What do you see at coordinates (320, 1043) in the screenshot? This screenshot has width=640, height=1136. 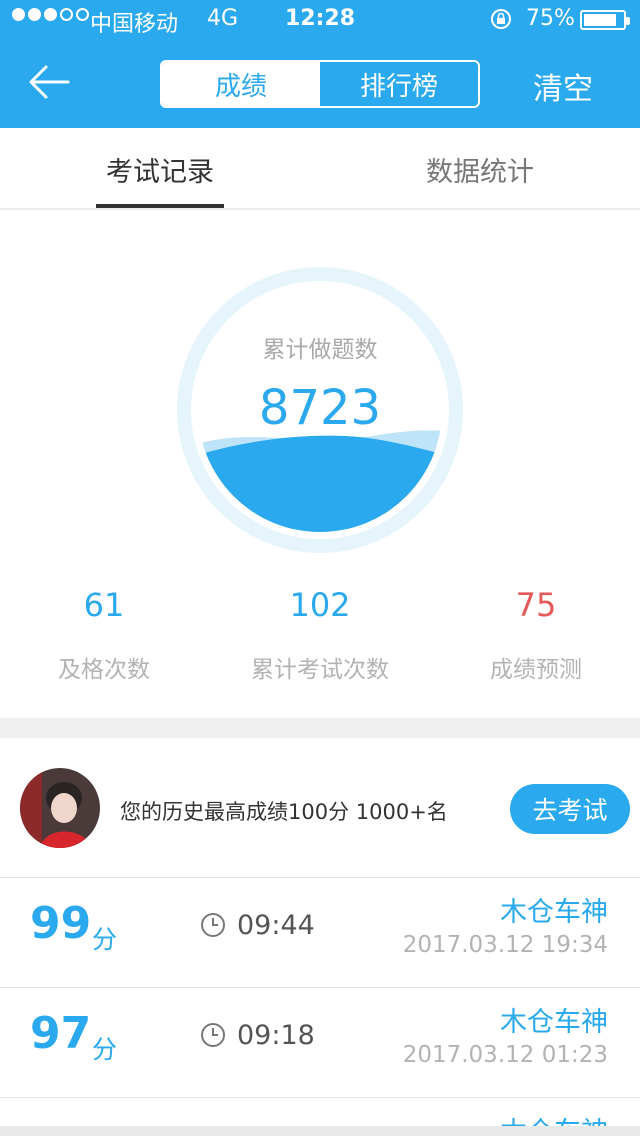 I see `record-row: 97 分 09:18 木仓车神 2017.03.12 01:23` at bounding box center [320, 1043].